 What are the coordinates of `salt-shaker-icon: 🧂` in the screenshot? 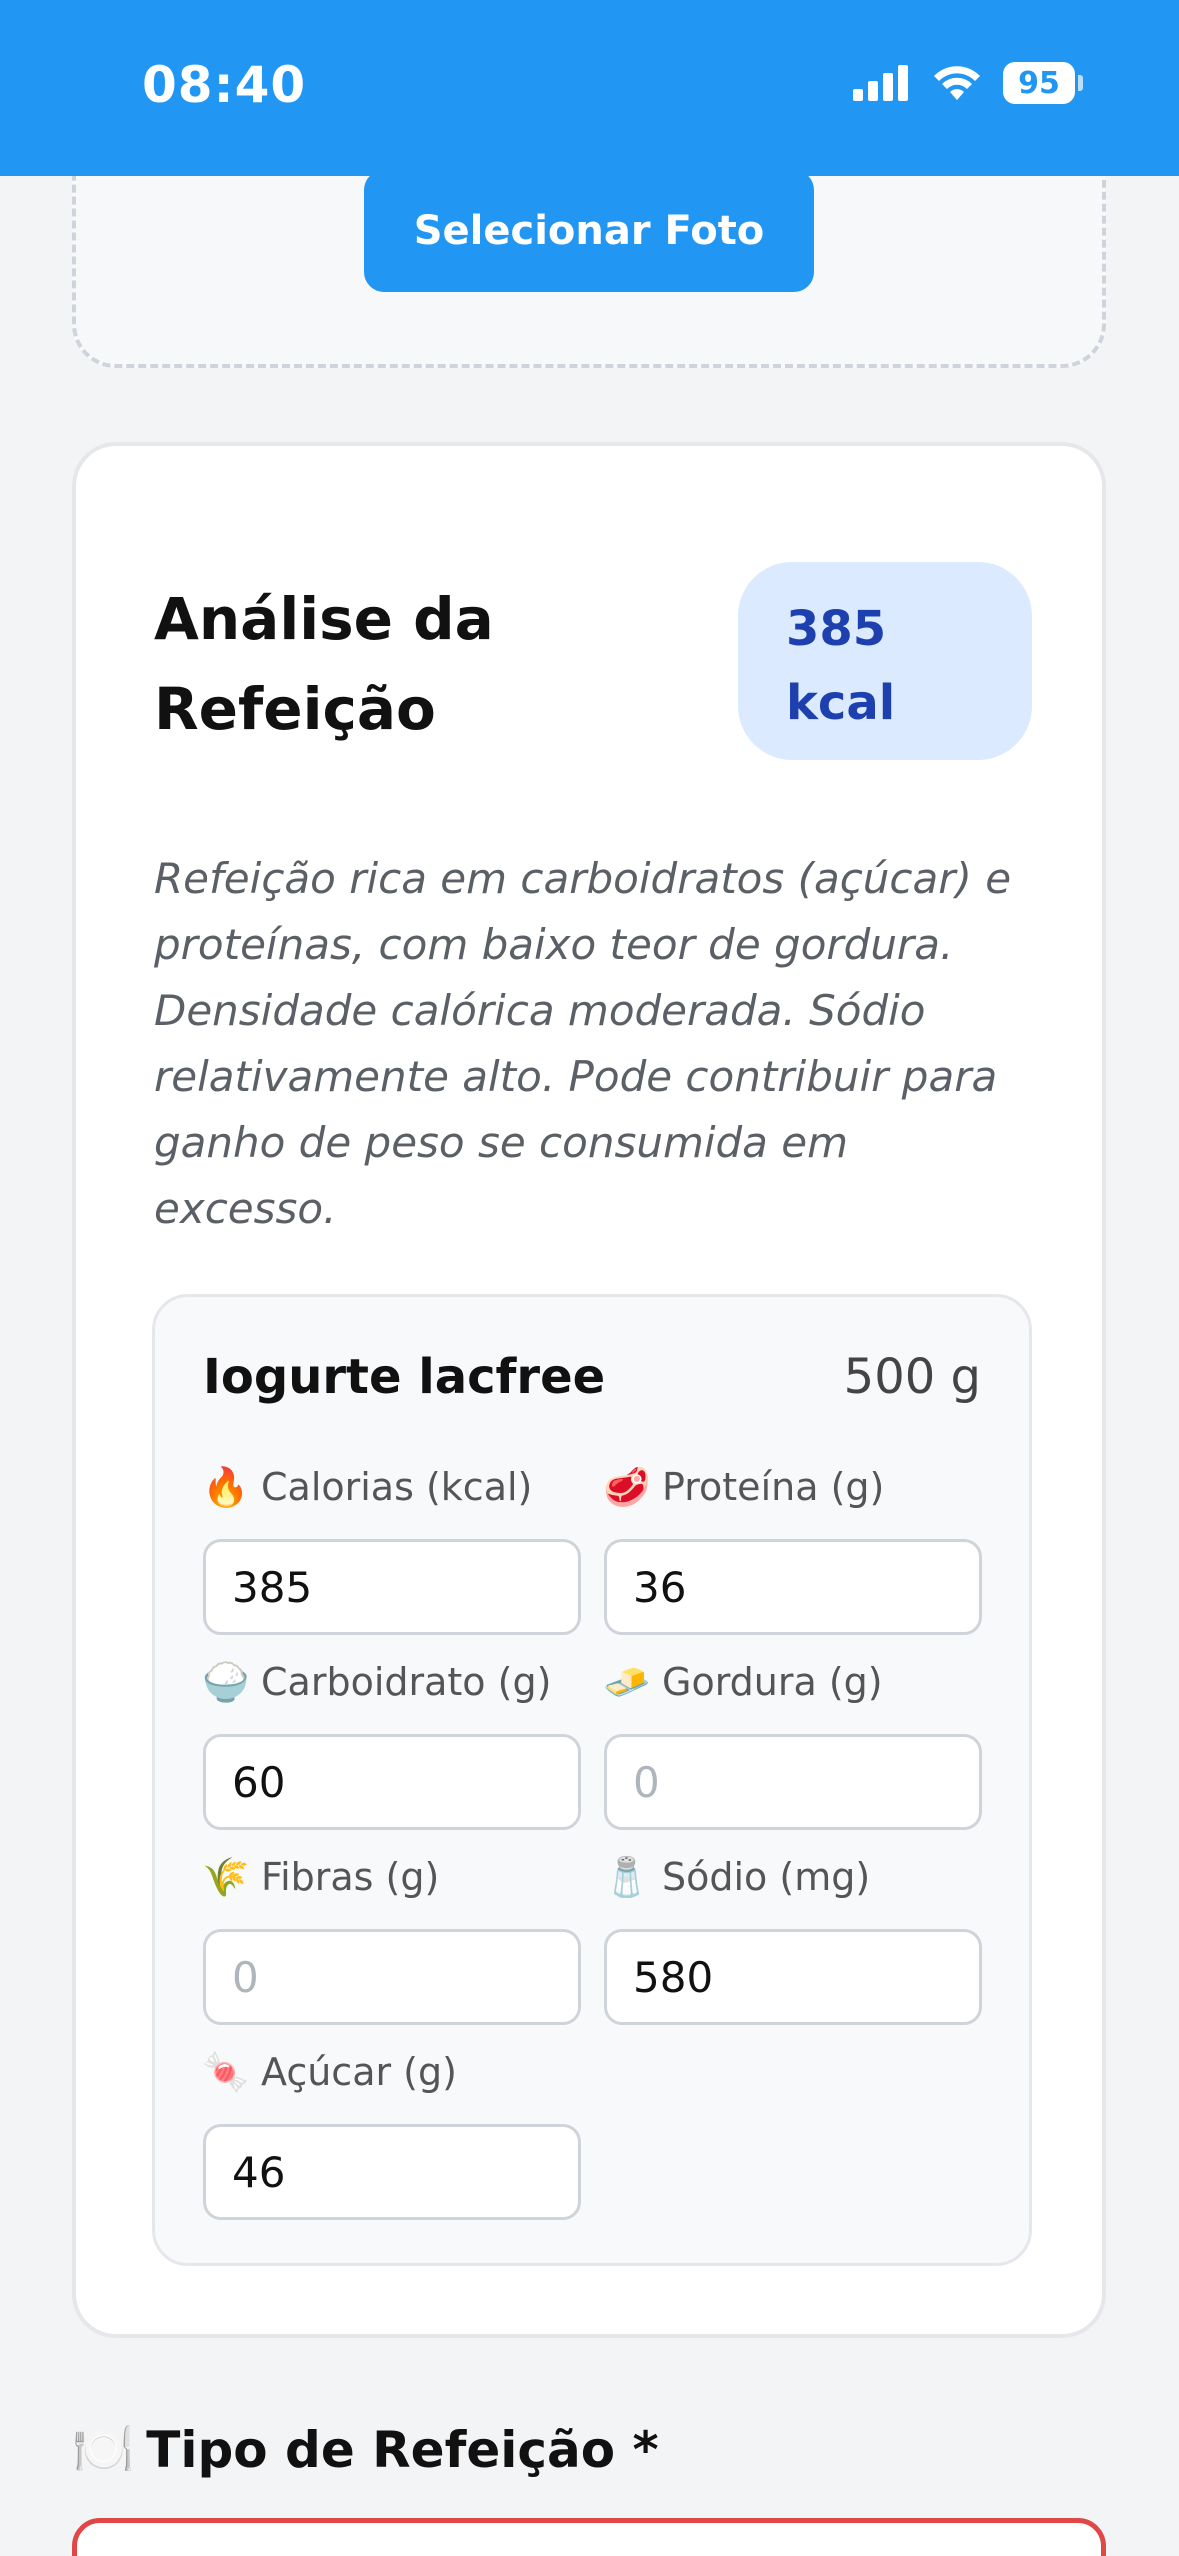 It's located at (627, 1876).